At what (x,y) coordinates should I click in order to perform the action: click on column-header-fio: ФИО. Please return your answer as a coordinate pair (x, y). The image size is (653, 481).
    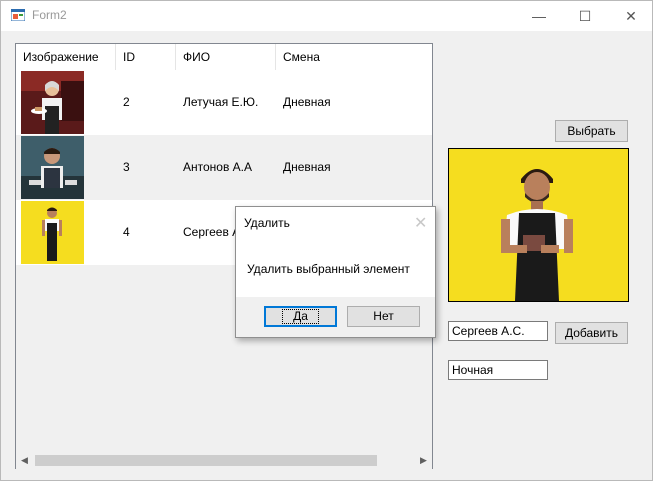
    Looking at the image, I should click on (226, 57).